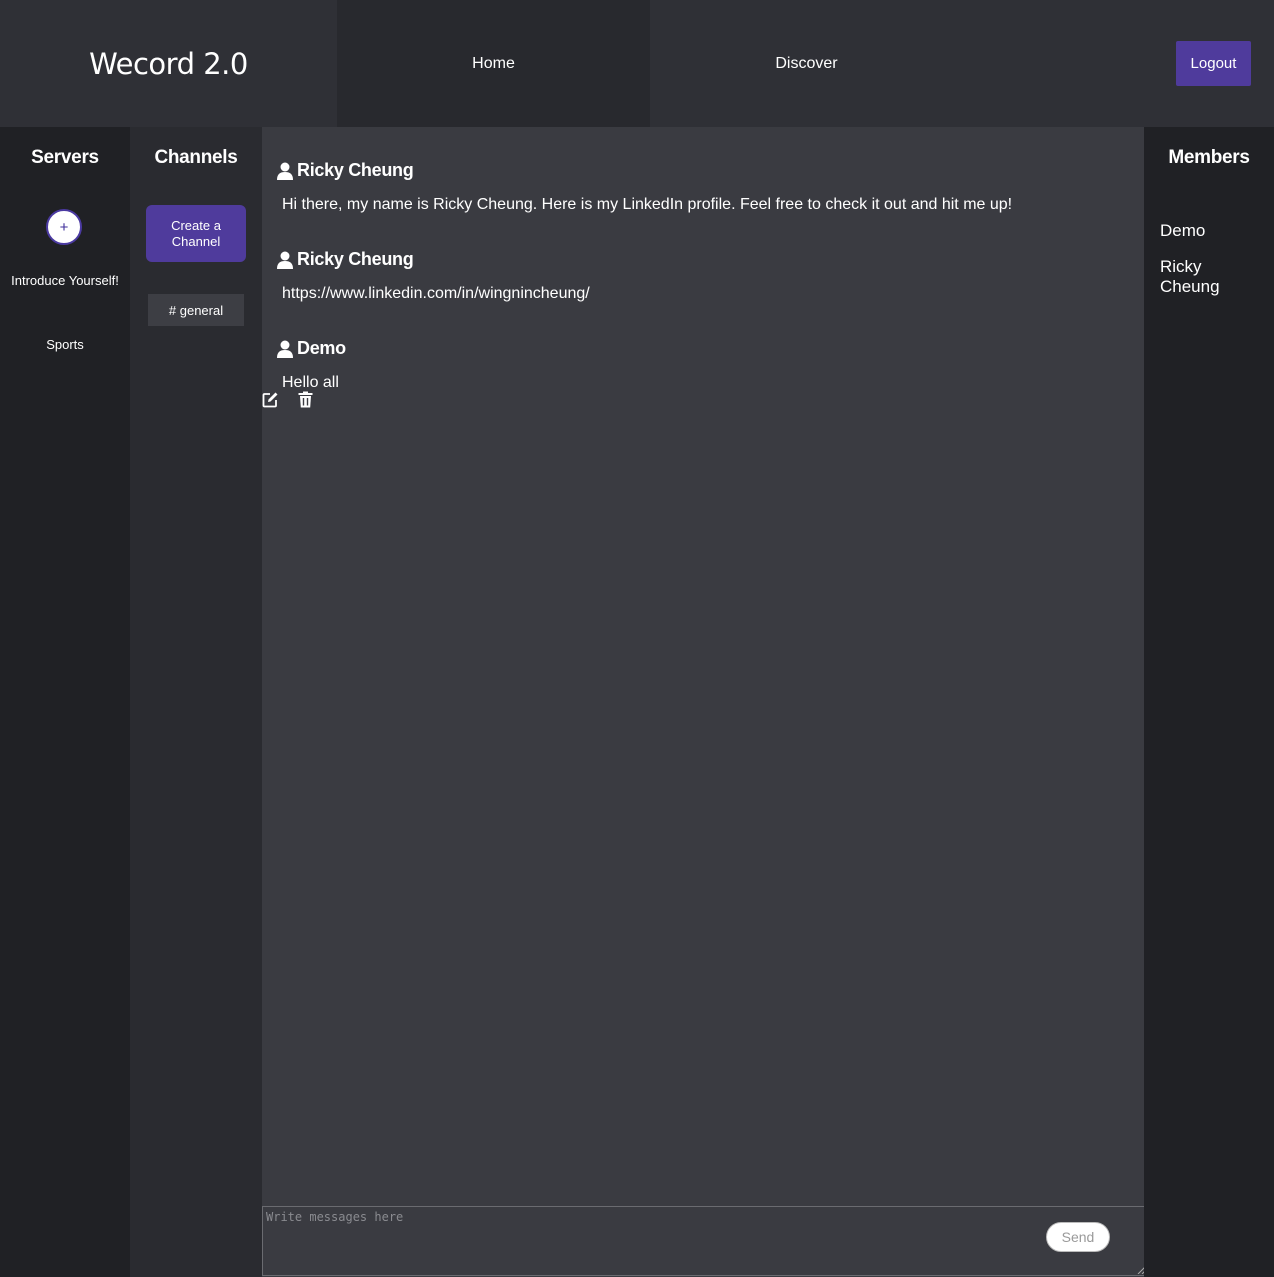 The height and width of the screenshot is (1277, 1274). Describe the element at coordinates (64, 227) in the screenshot. I see `add-server-button: +` at that location.